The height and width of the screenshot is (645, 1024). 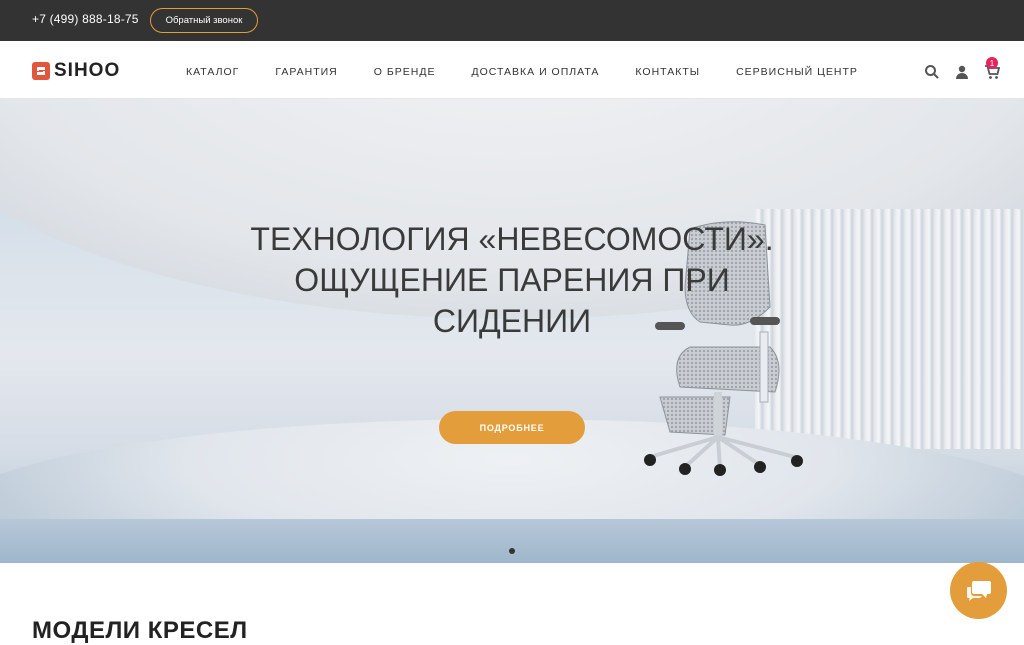 I want to click on nav-item-service-center: СЕРВИСНЫЙ ЦЕНТР, so click(x=797, y=72).